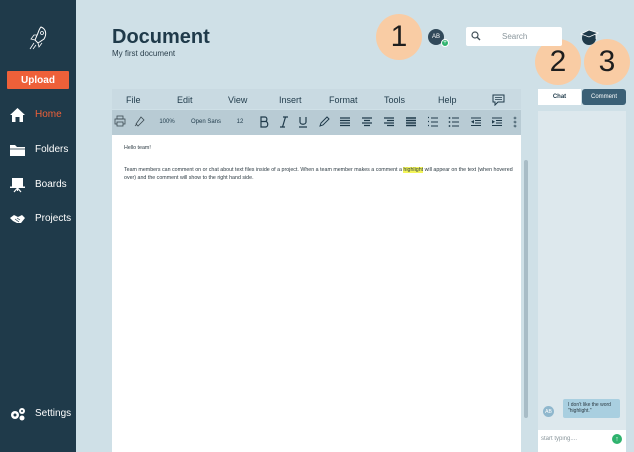  I want to click on sidebar-item-settings: Settings, so click(38, 414).